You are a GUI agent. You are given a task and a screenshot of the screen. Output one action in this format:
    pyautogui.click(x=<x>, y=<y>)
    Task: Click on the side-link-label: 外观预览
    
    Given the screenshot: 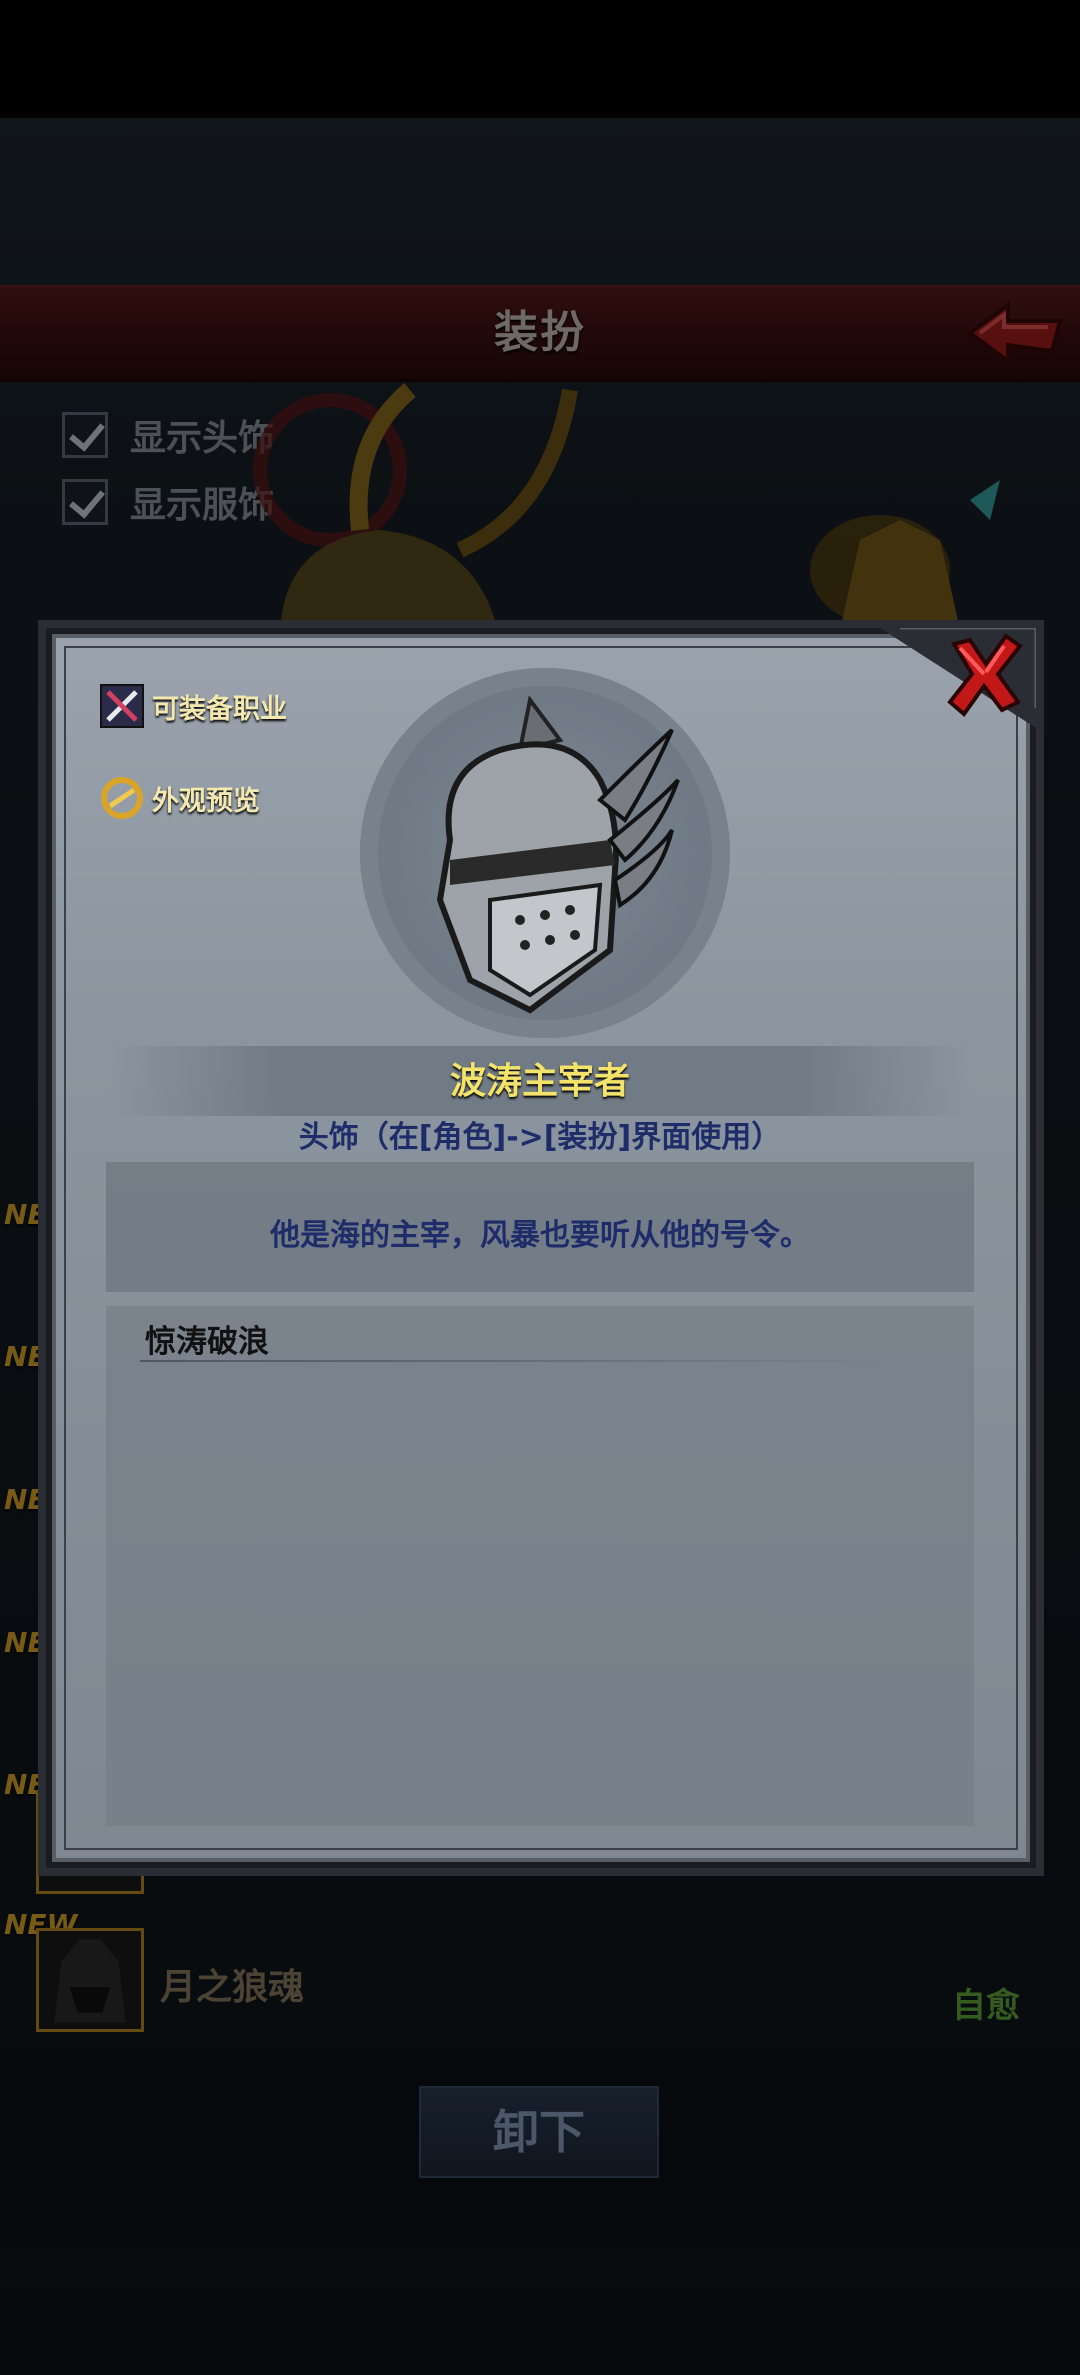 What is the action you would take?
    pyautogui.click(x=206, y=801)
    